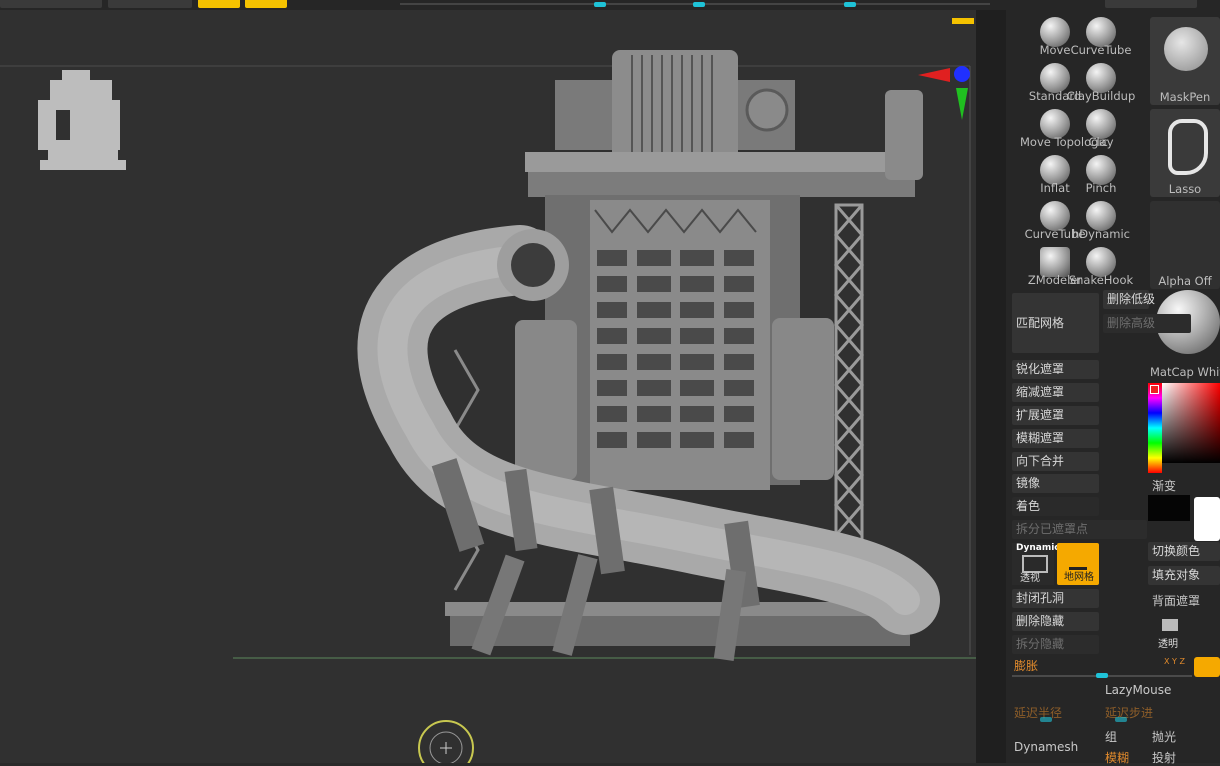 This screenshot has width=1220, height=766. I want to click on polish-label: 抛光, so click(1164, 736).